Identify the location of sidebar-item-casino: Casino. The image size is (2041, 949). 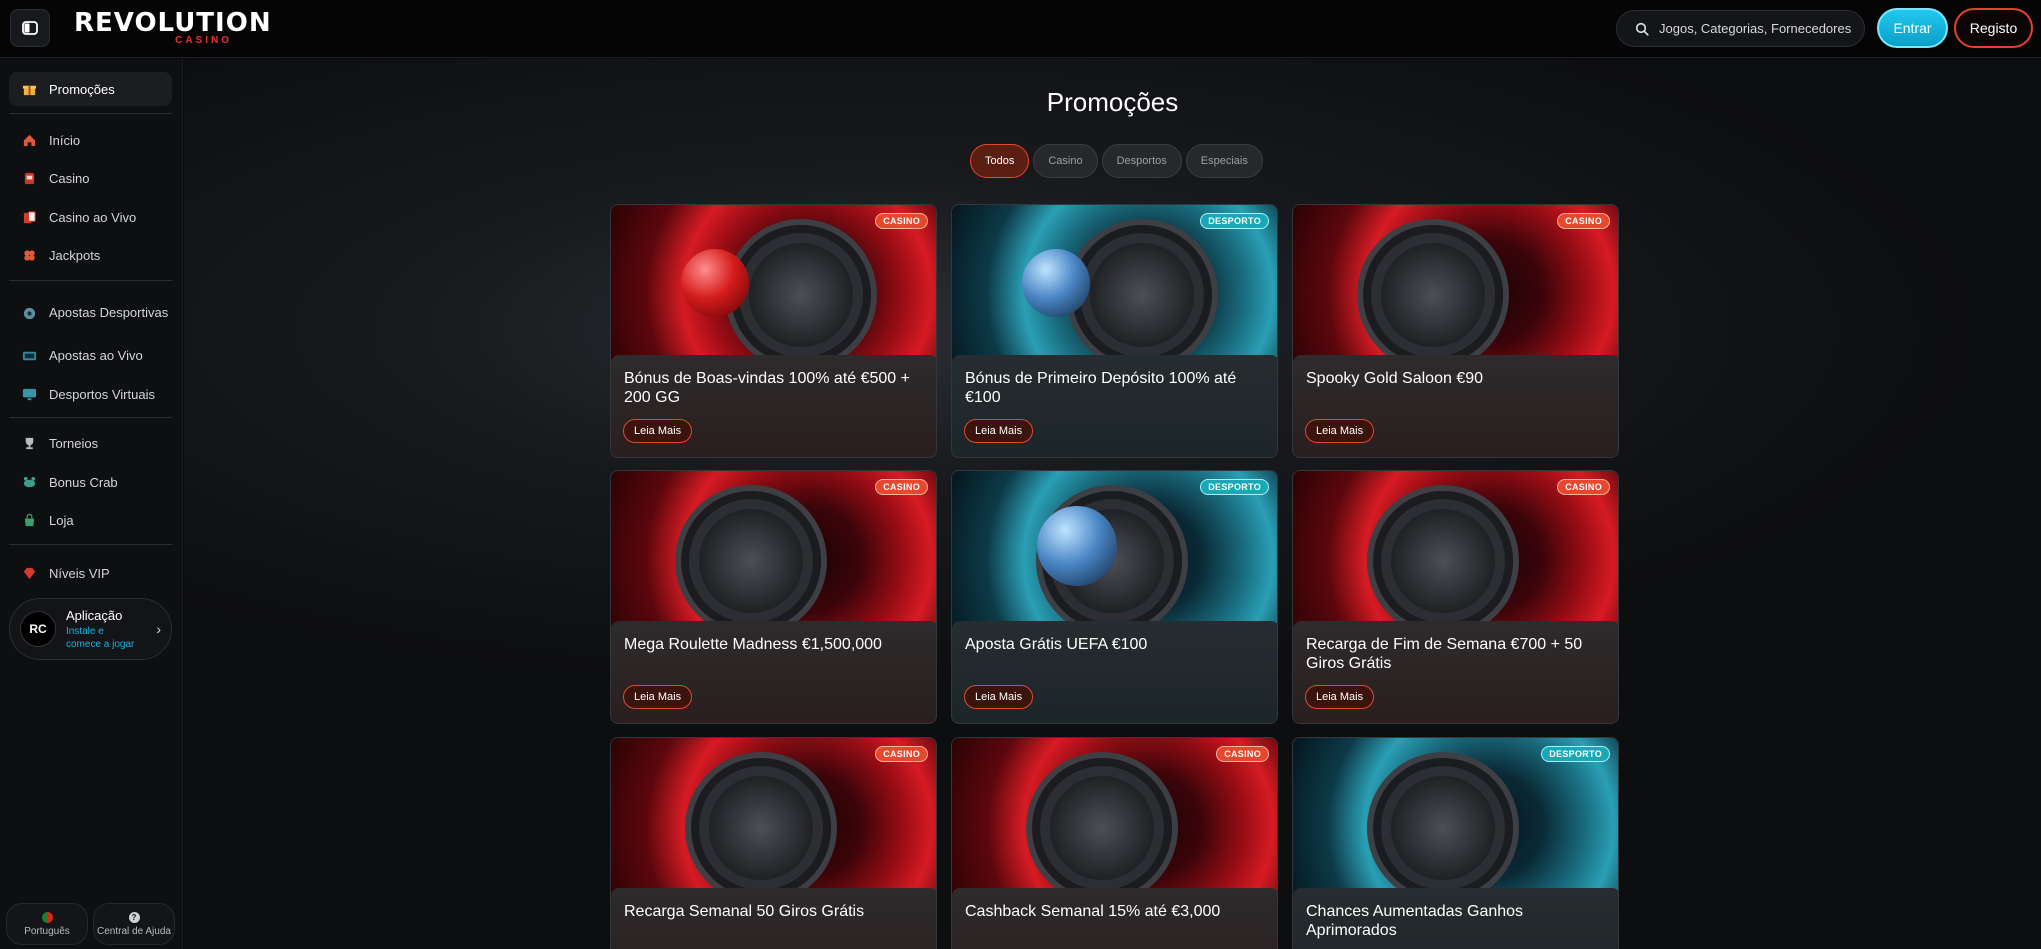
(90, 178).